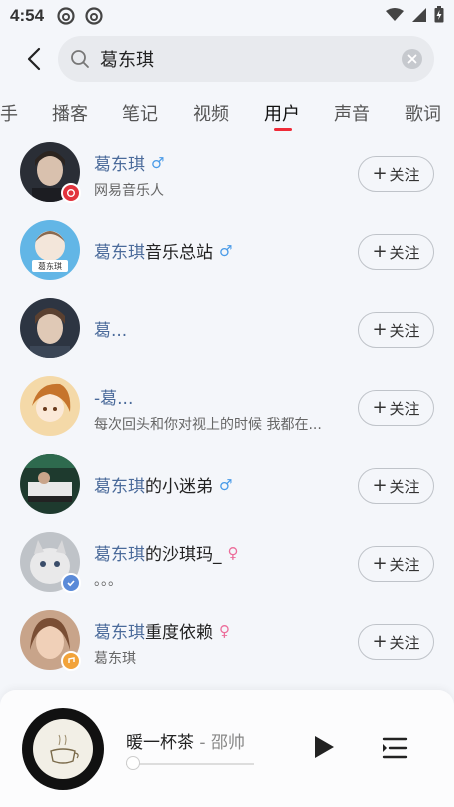 This screenshot has height=807, width=454. Describe the element at coordinates (227, 16) in the screenshot. I see `status-bar: 4:54` at that location.